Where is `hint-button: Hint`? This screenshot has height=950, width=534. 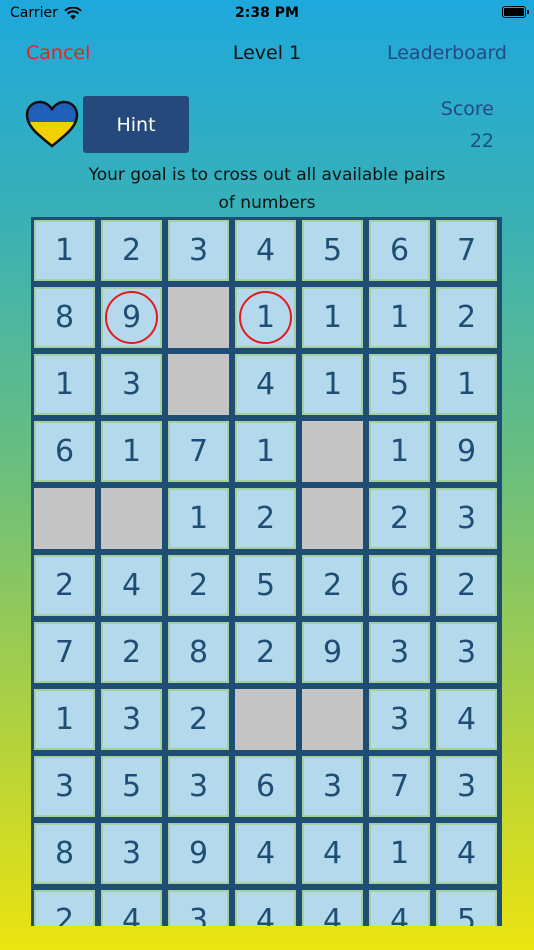
hint-button: Hint is located at coordinates (136, 124).